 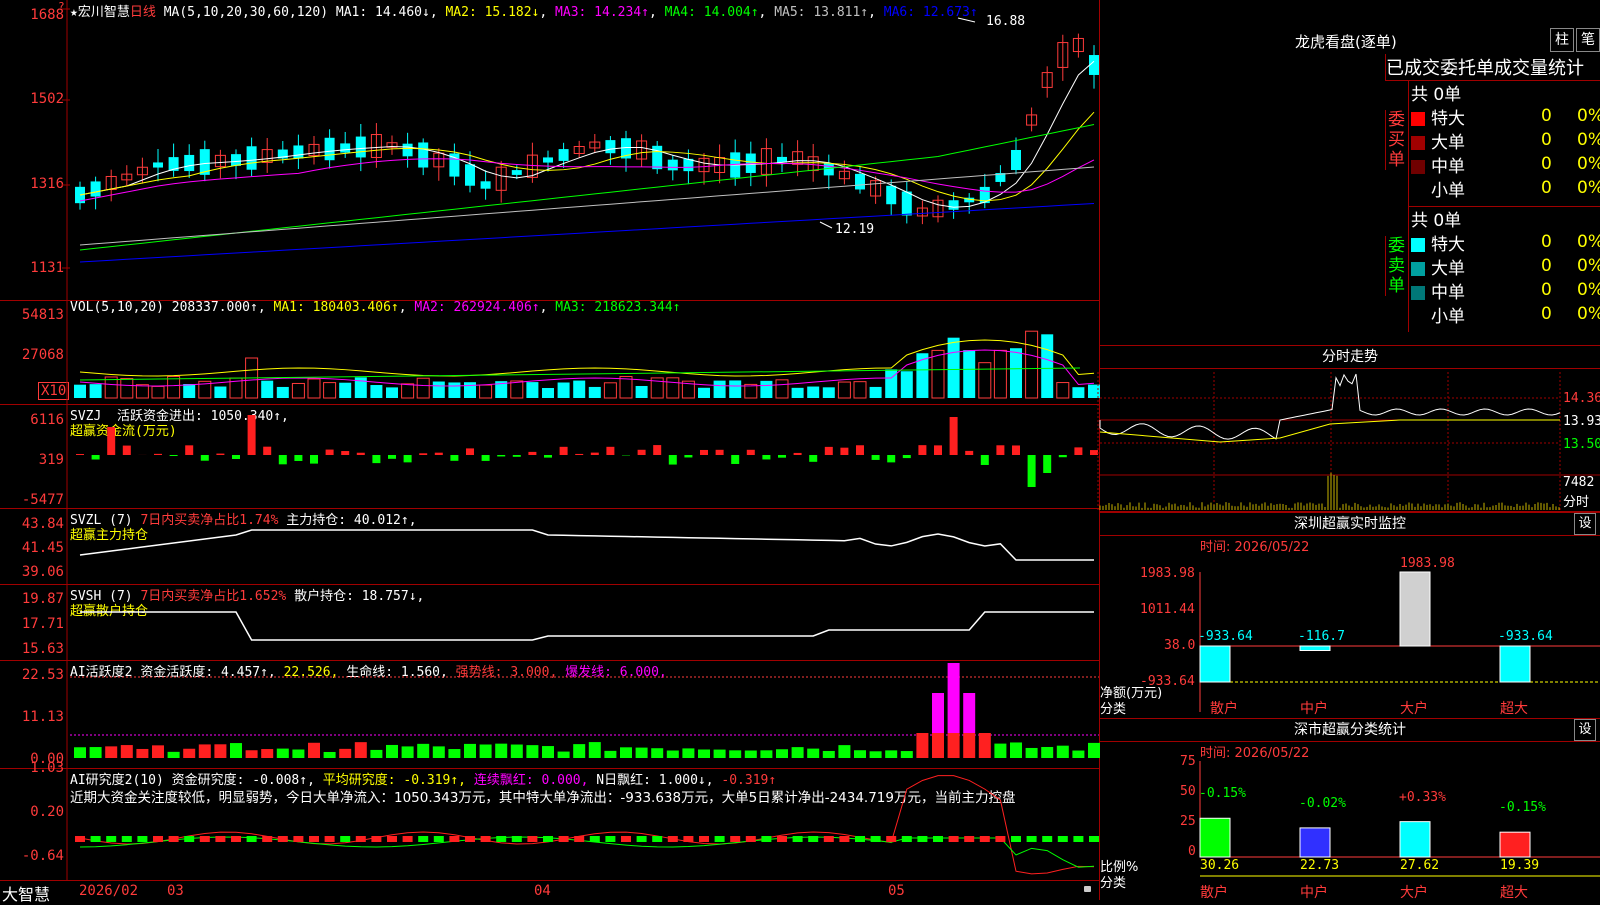 What do you see at coordinates (587, 825) in the screenshot?
I see `research-line` at bounding box center [587, 825].